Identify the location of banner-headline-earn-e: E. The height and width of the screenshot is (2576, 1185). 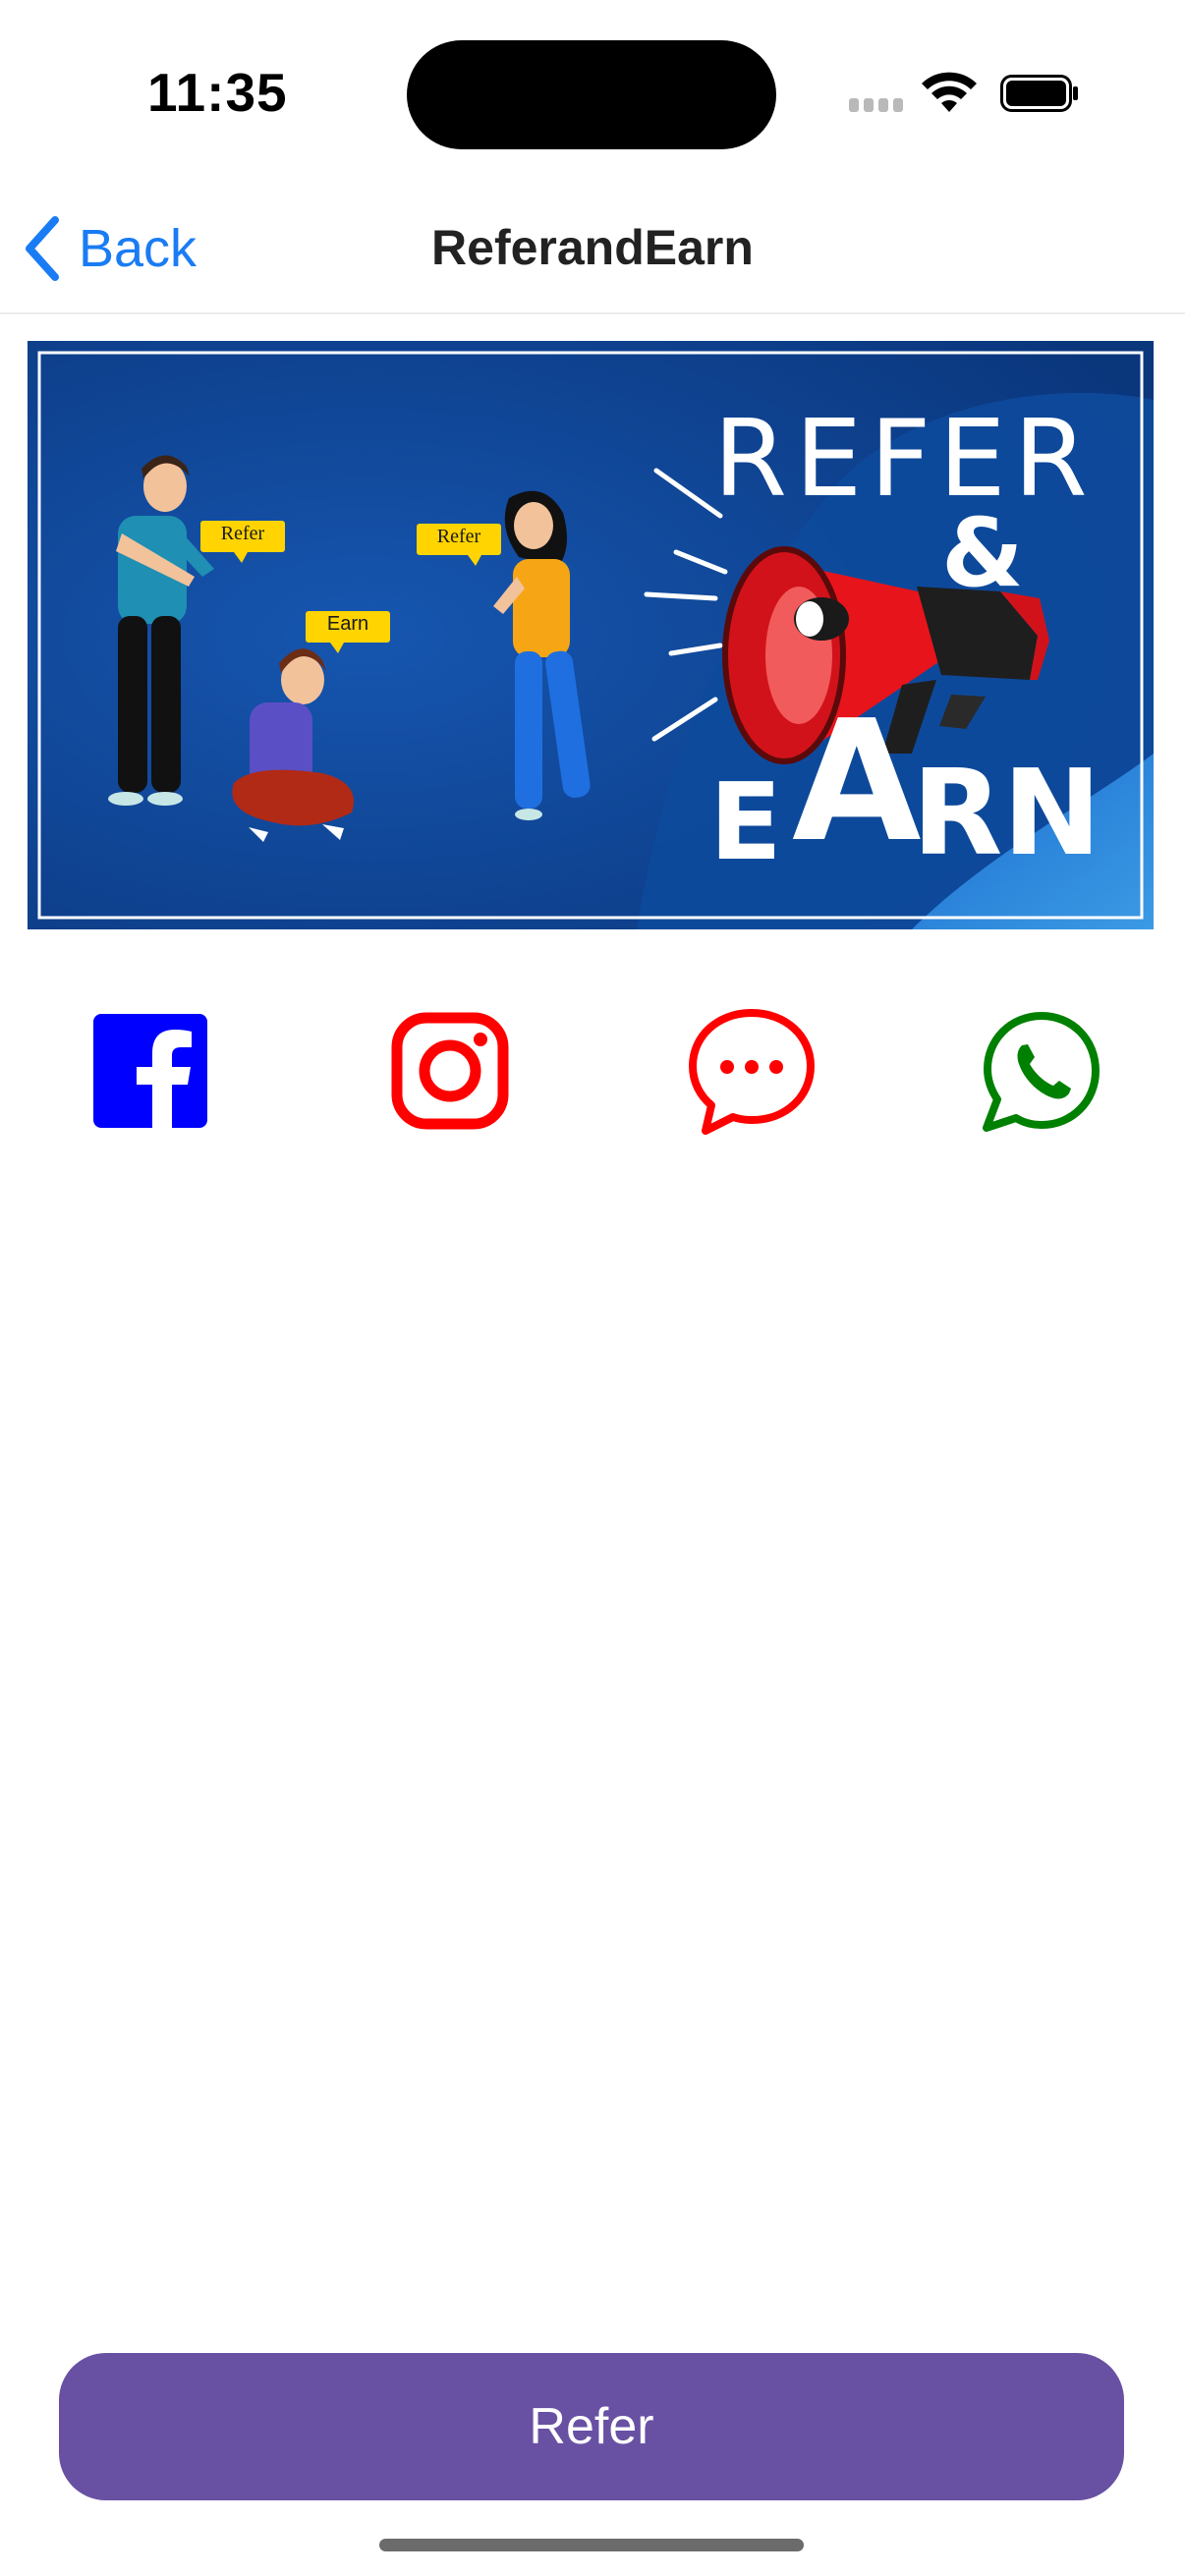
(746, 822).